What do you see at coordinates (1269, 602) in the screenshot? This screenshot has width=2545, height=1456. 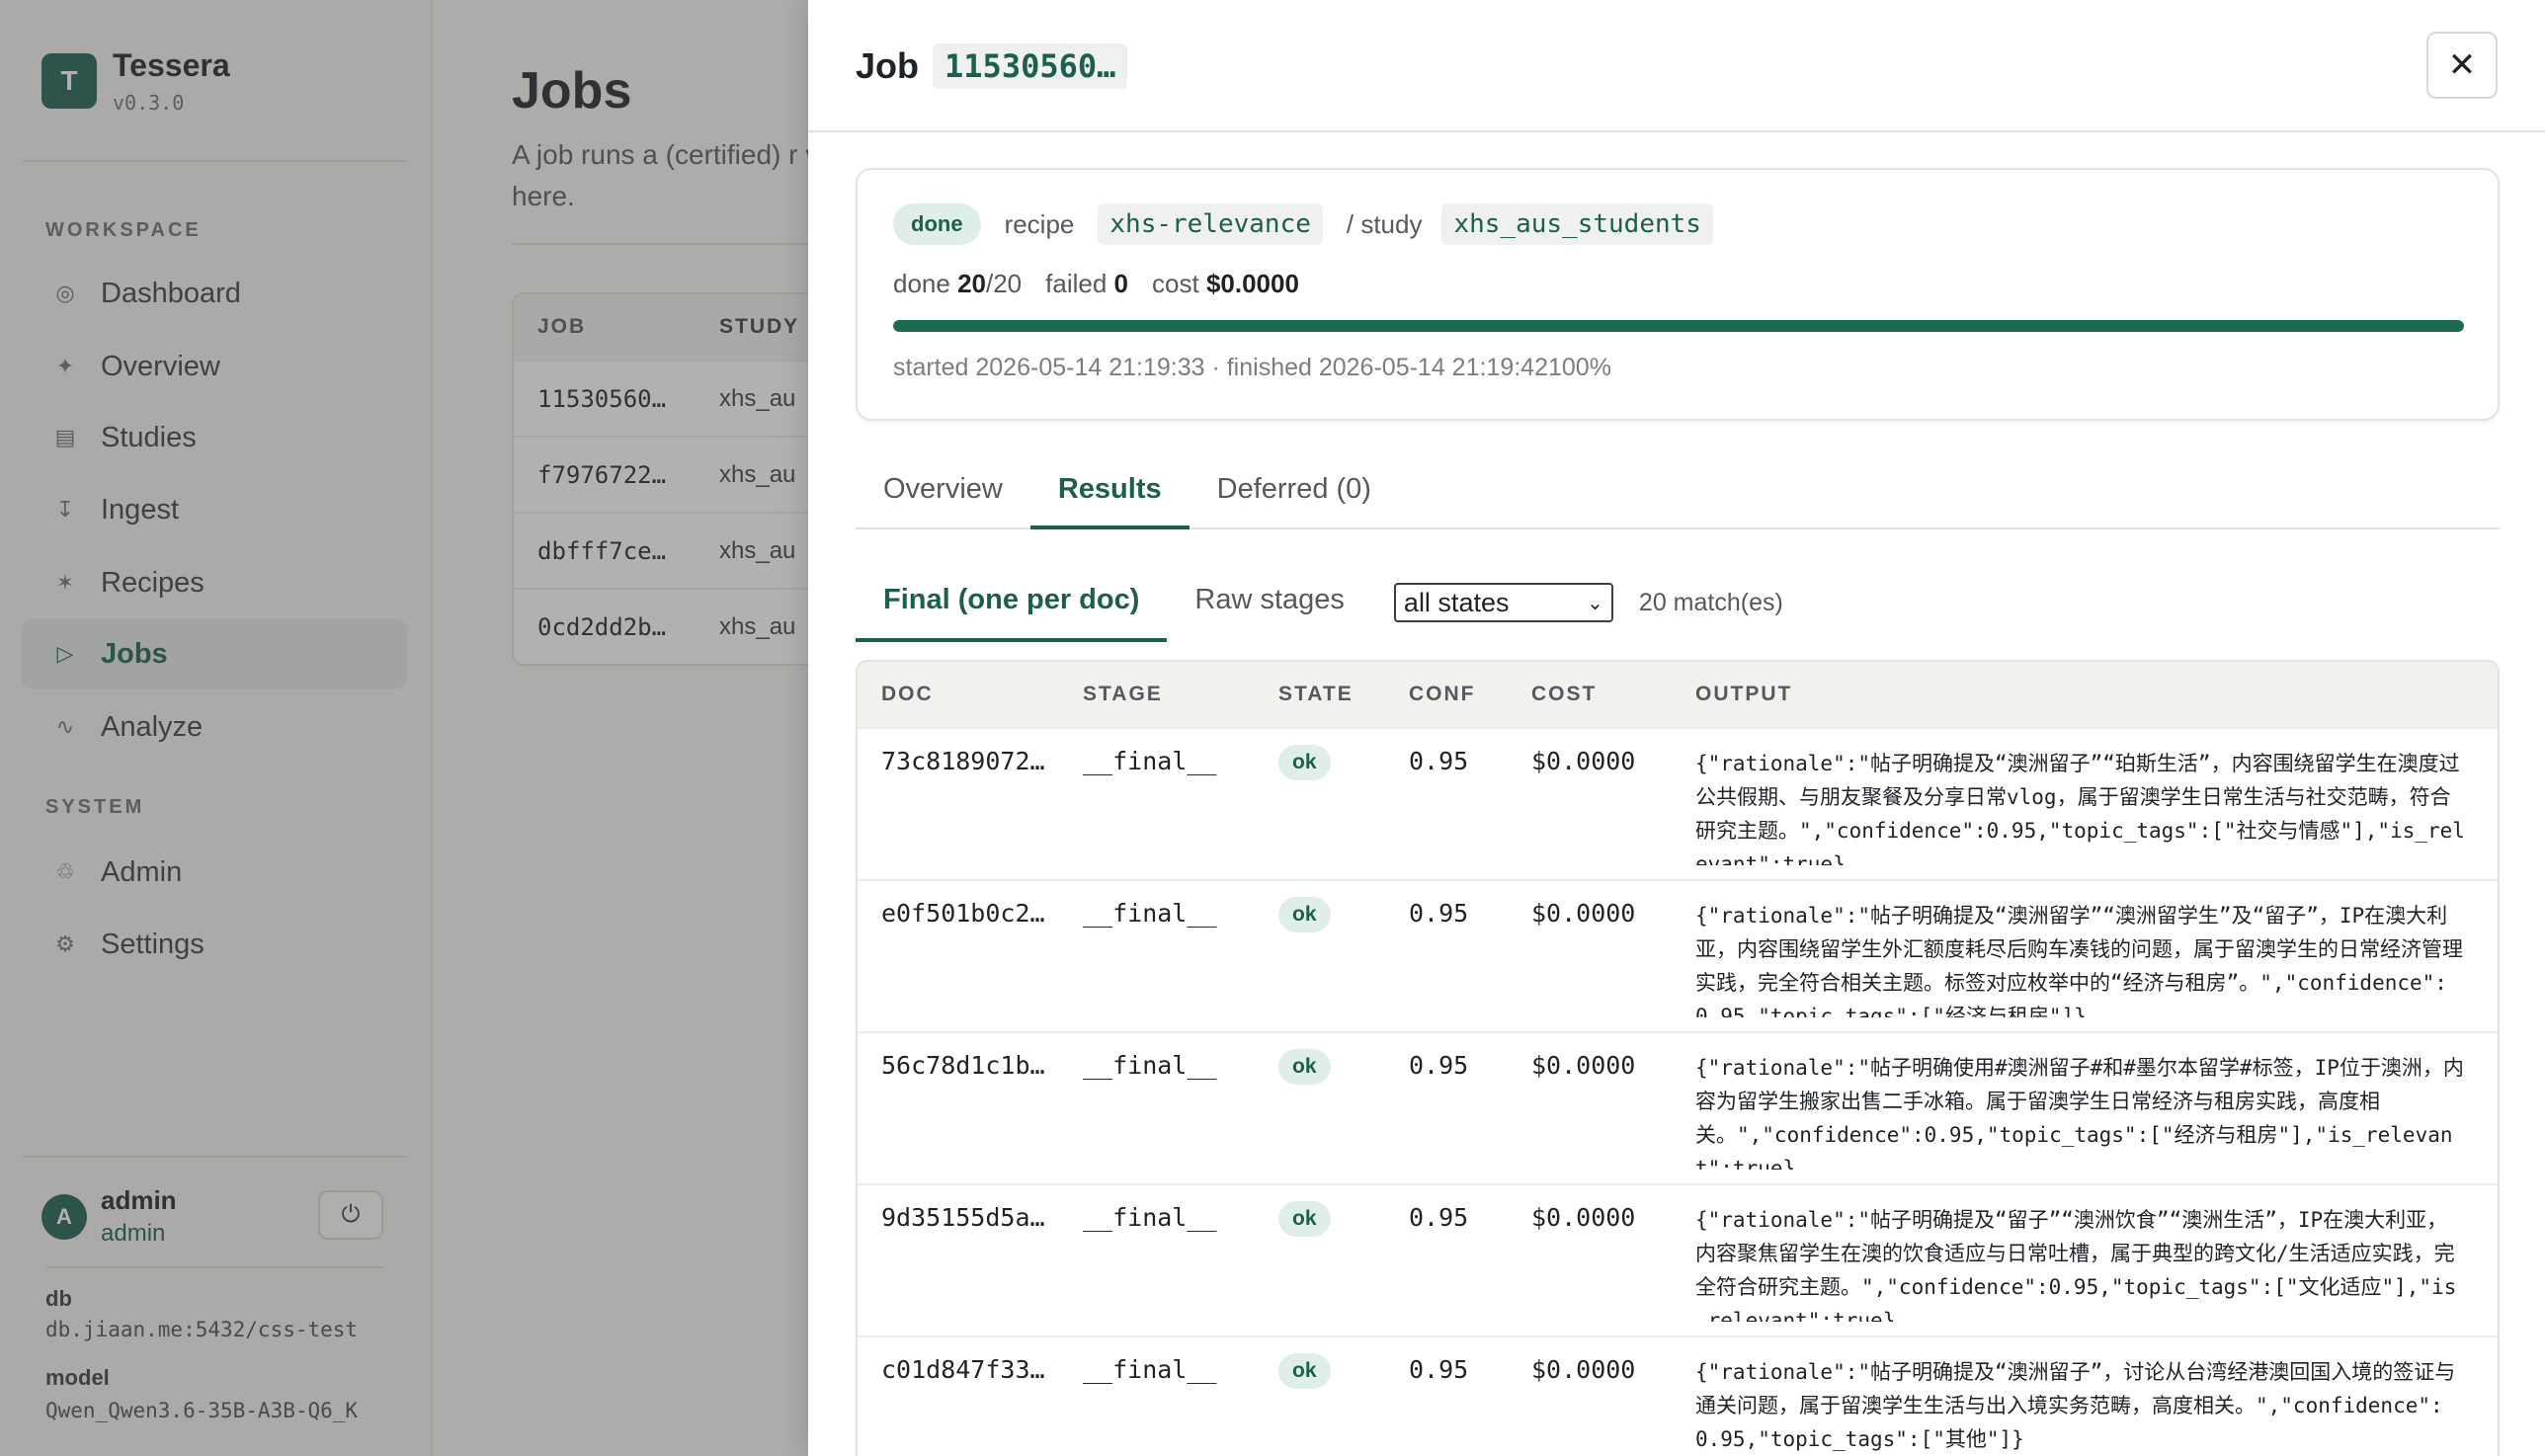 I see `subtab-raw-stages: Raw stages` at bounding box center [1269, 602].